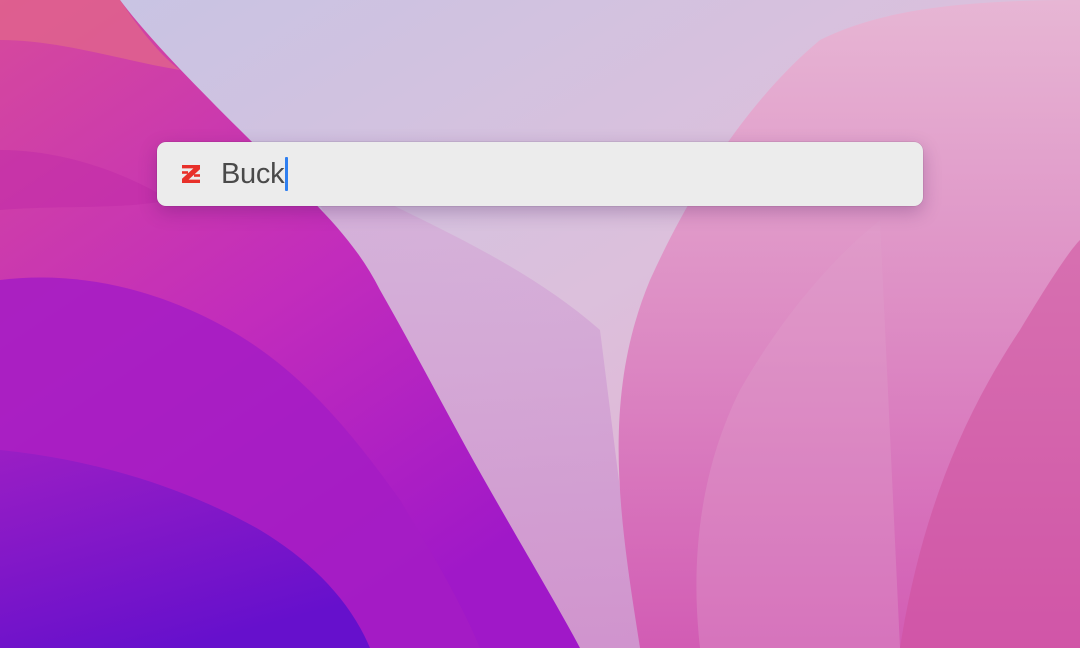  I want to click on search-query-text: Buck, so click(253, 173).